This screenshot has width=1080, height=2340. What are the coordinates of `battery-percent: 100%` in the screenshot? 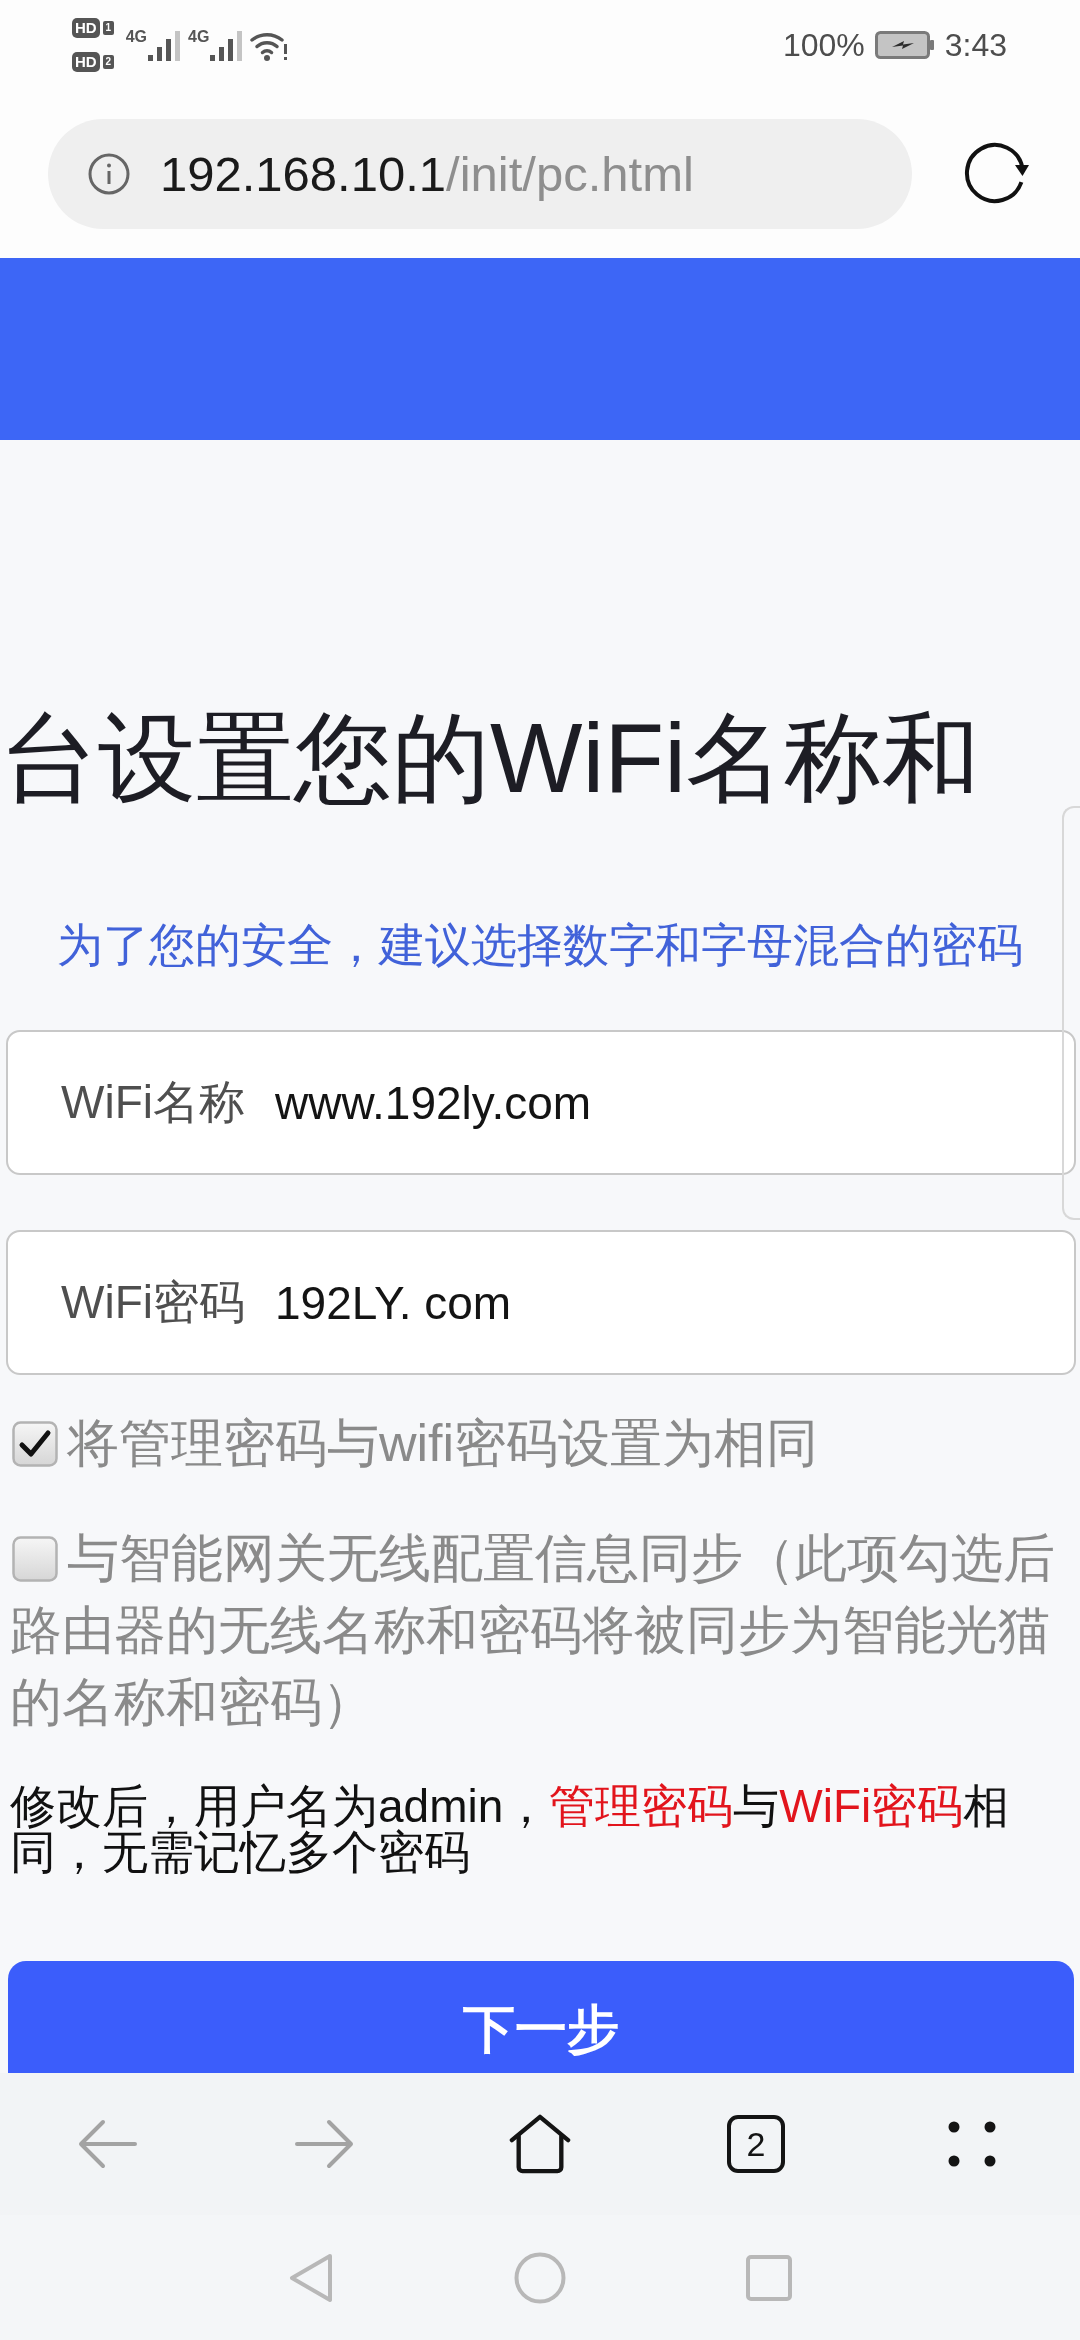 It's located at (823, 45).